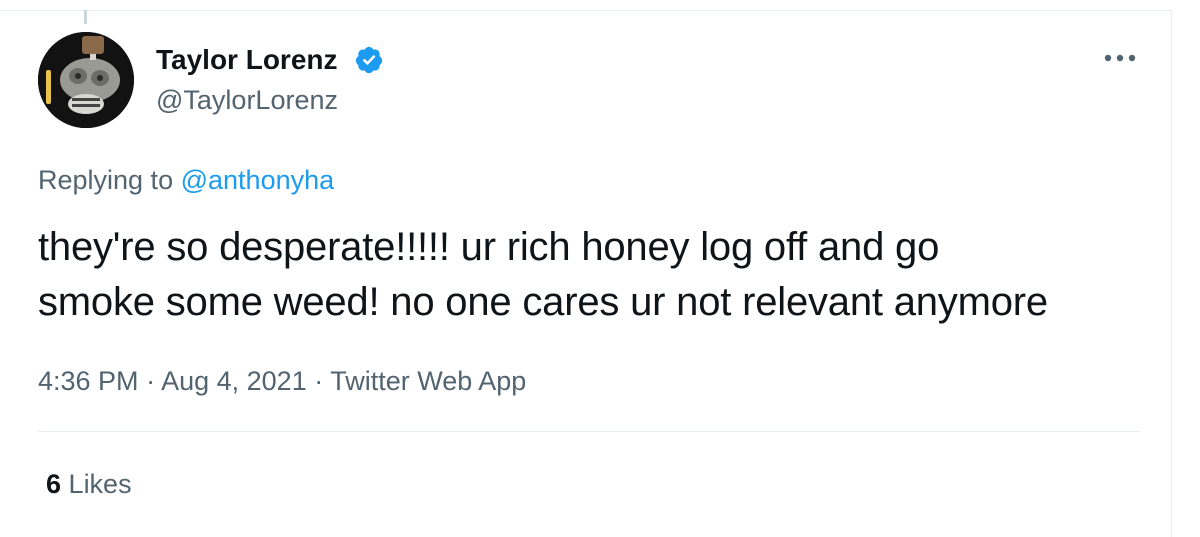  I want to click on likes-link: 6 Likes, so click(89, 484).